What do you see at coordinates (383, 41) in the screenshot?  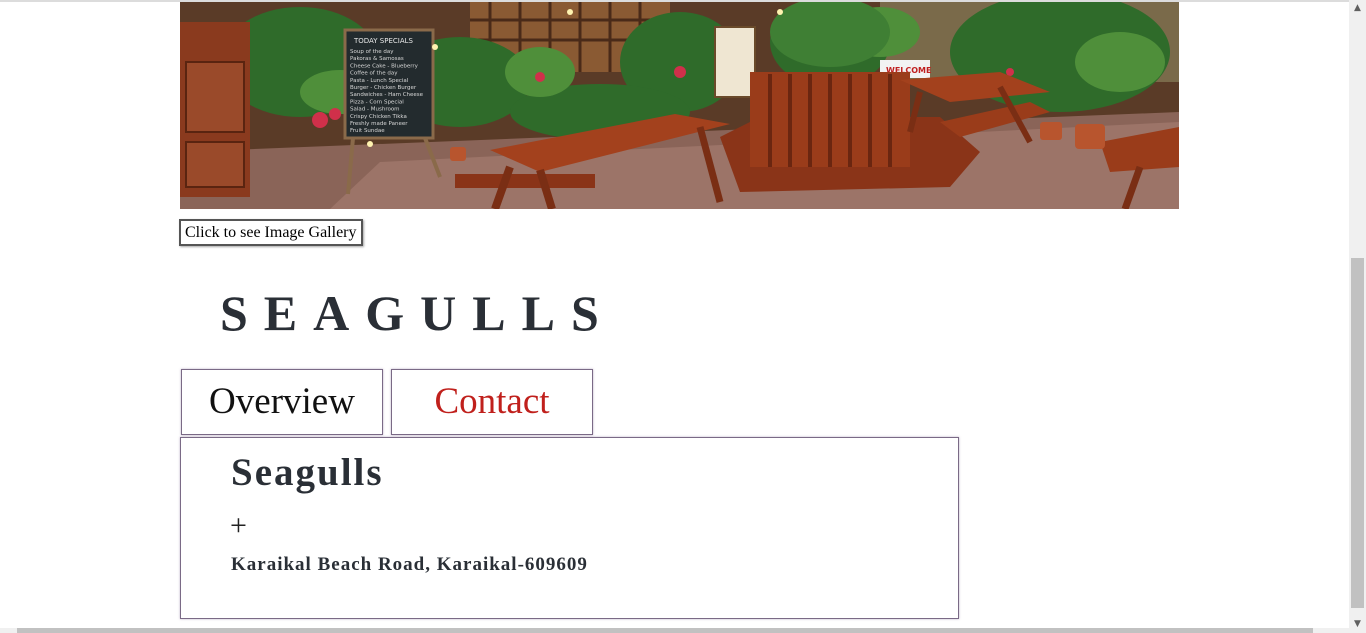 I see `chalkboard-heading: TODAY SPECIALS` at bounding box center [383, 41].